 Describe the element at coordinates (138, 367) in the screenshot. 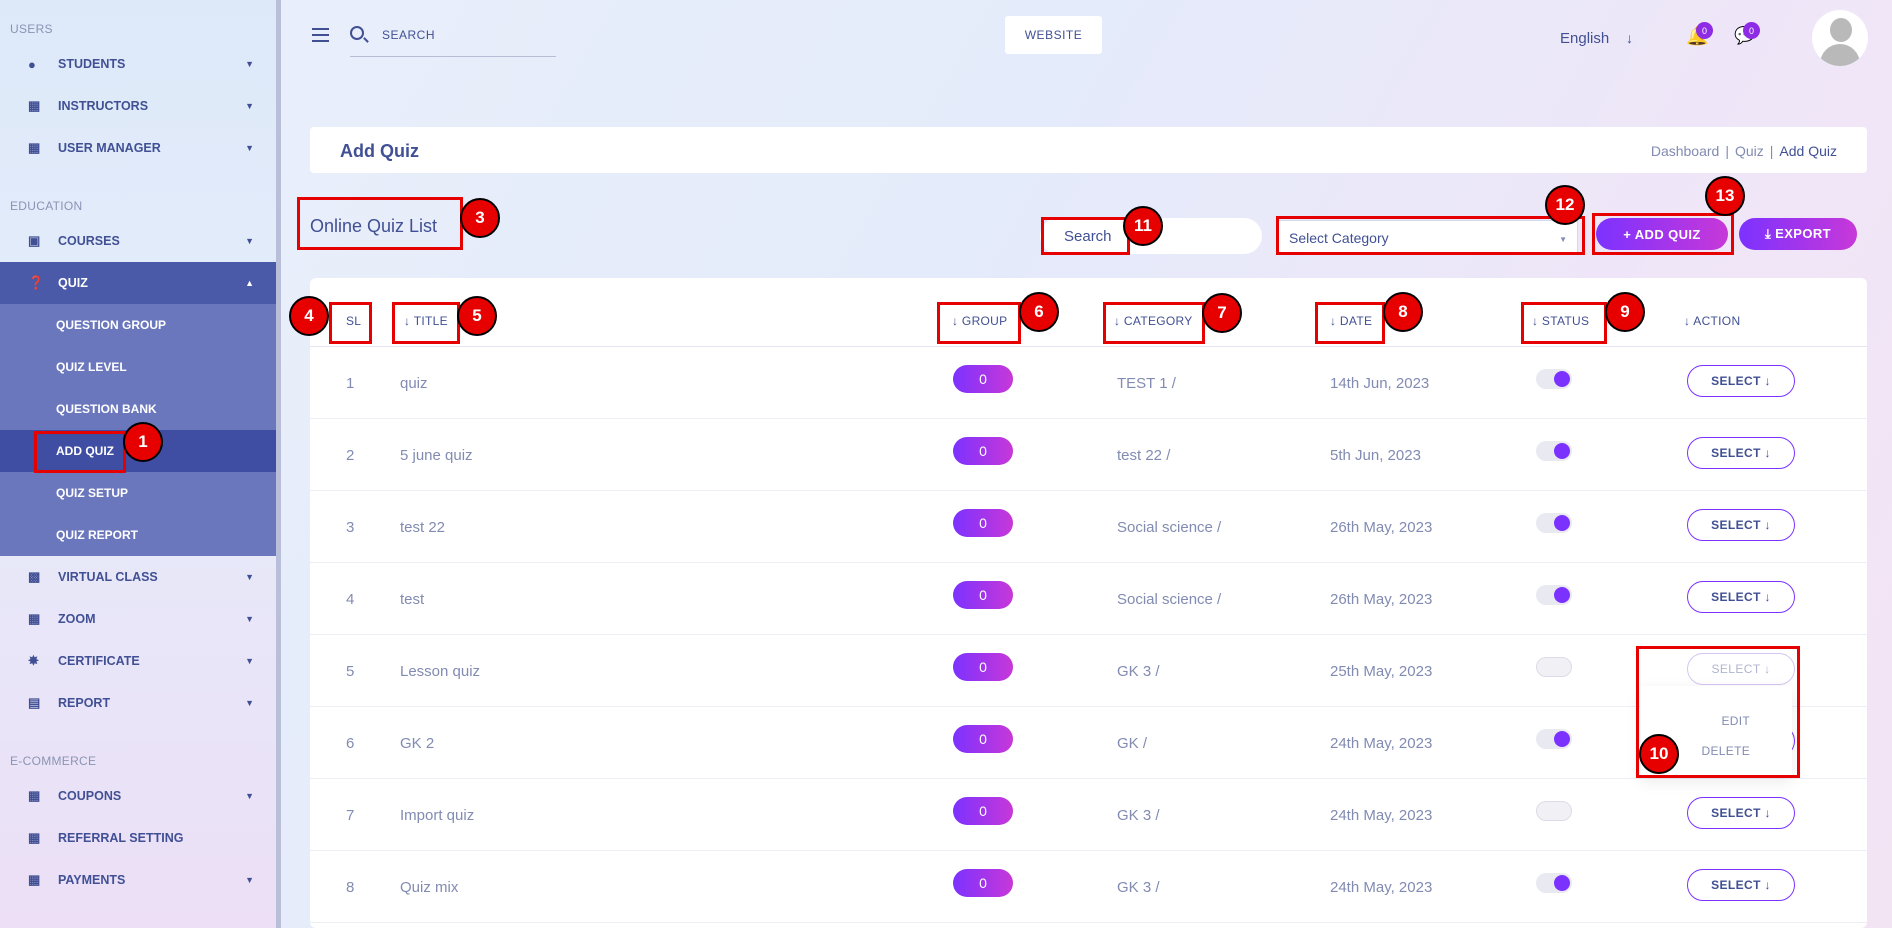

I see `submenu-quiz-level: QUIZ LEVEL` at that location.